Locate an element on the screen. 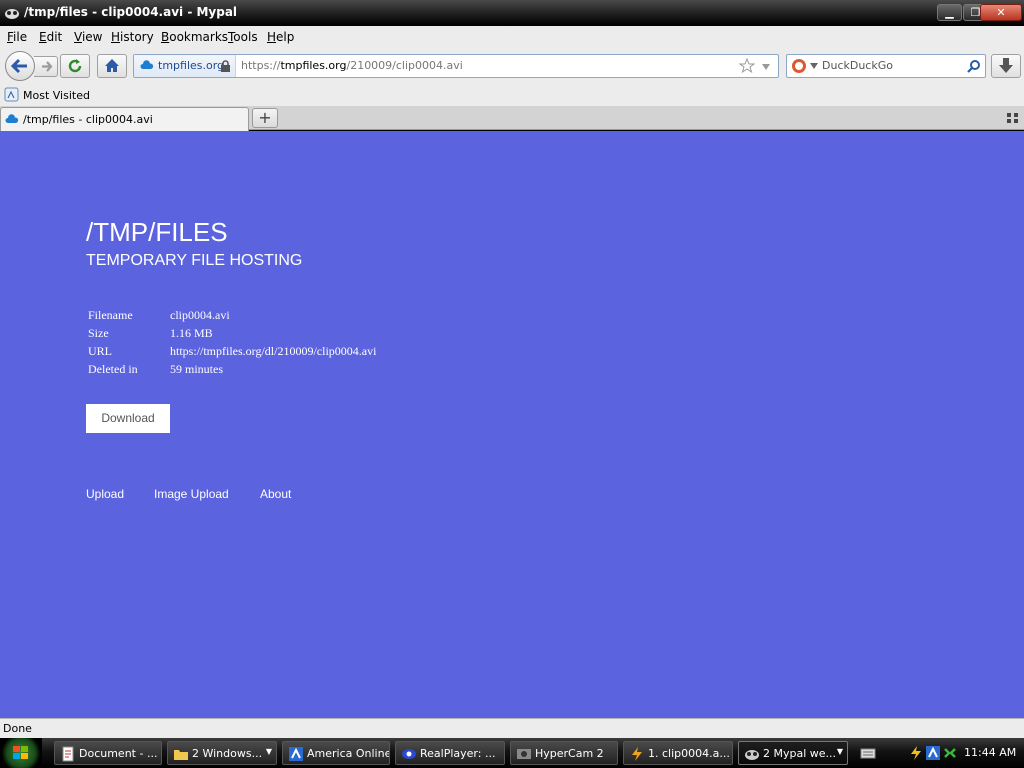 This screenshot has height=768, width=1024. info-value: 1.16 MB is located at coordinates (191, 332).